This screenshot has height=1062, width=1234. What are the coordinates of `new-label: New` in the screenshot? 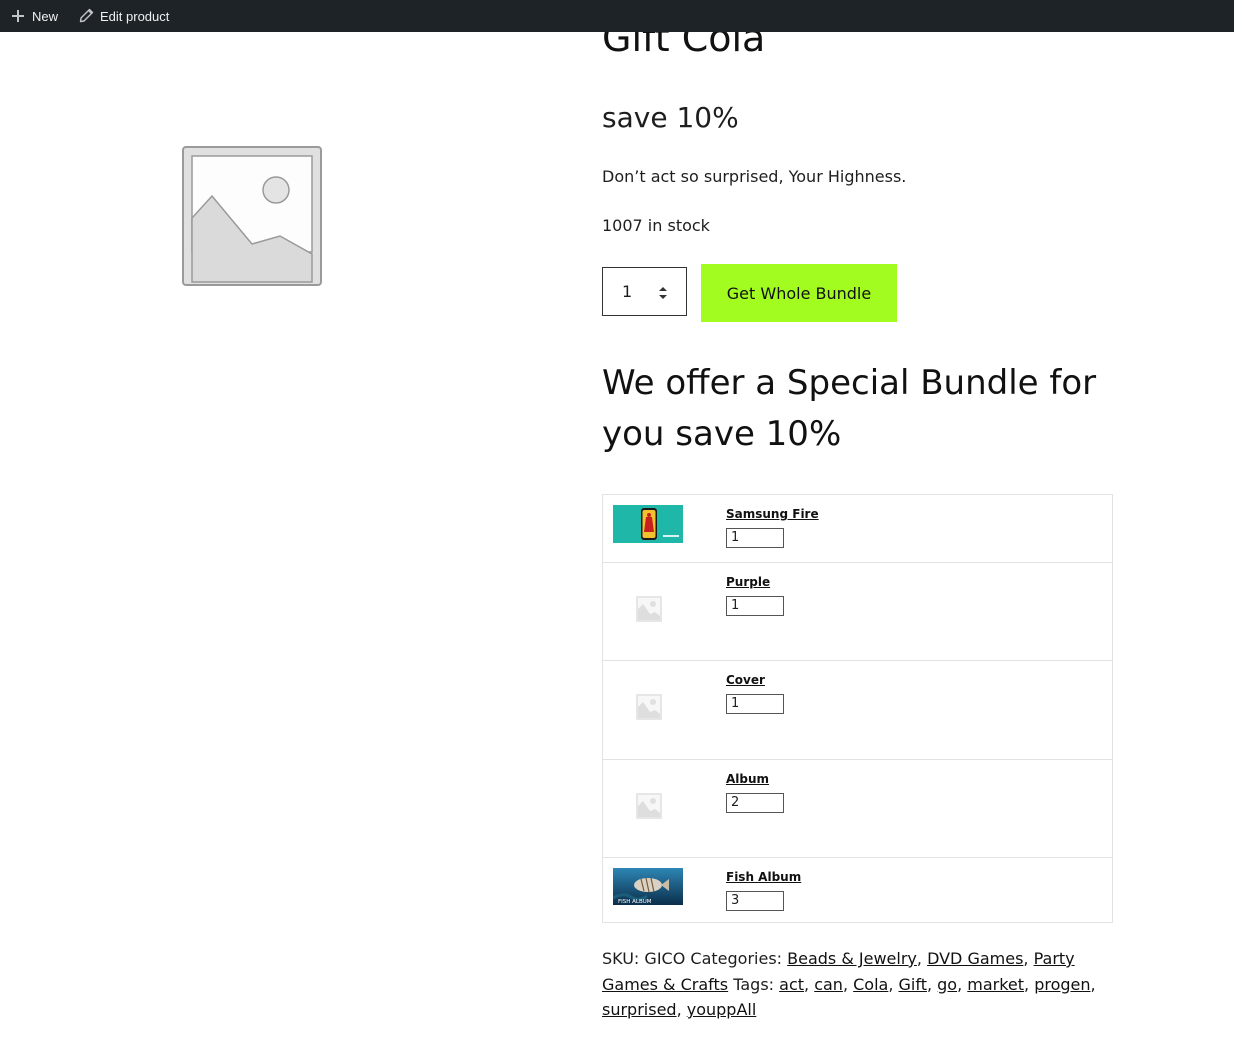 It's located at (45, 16).